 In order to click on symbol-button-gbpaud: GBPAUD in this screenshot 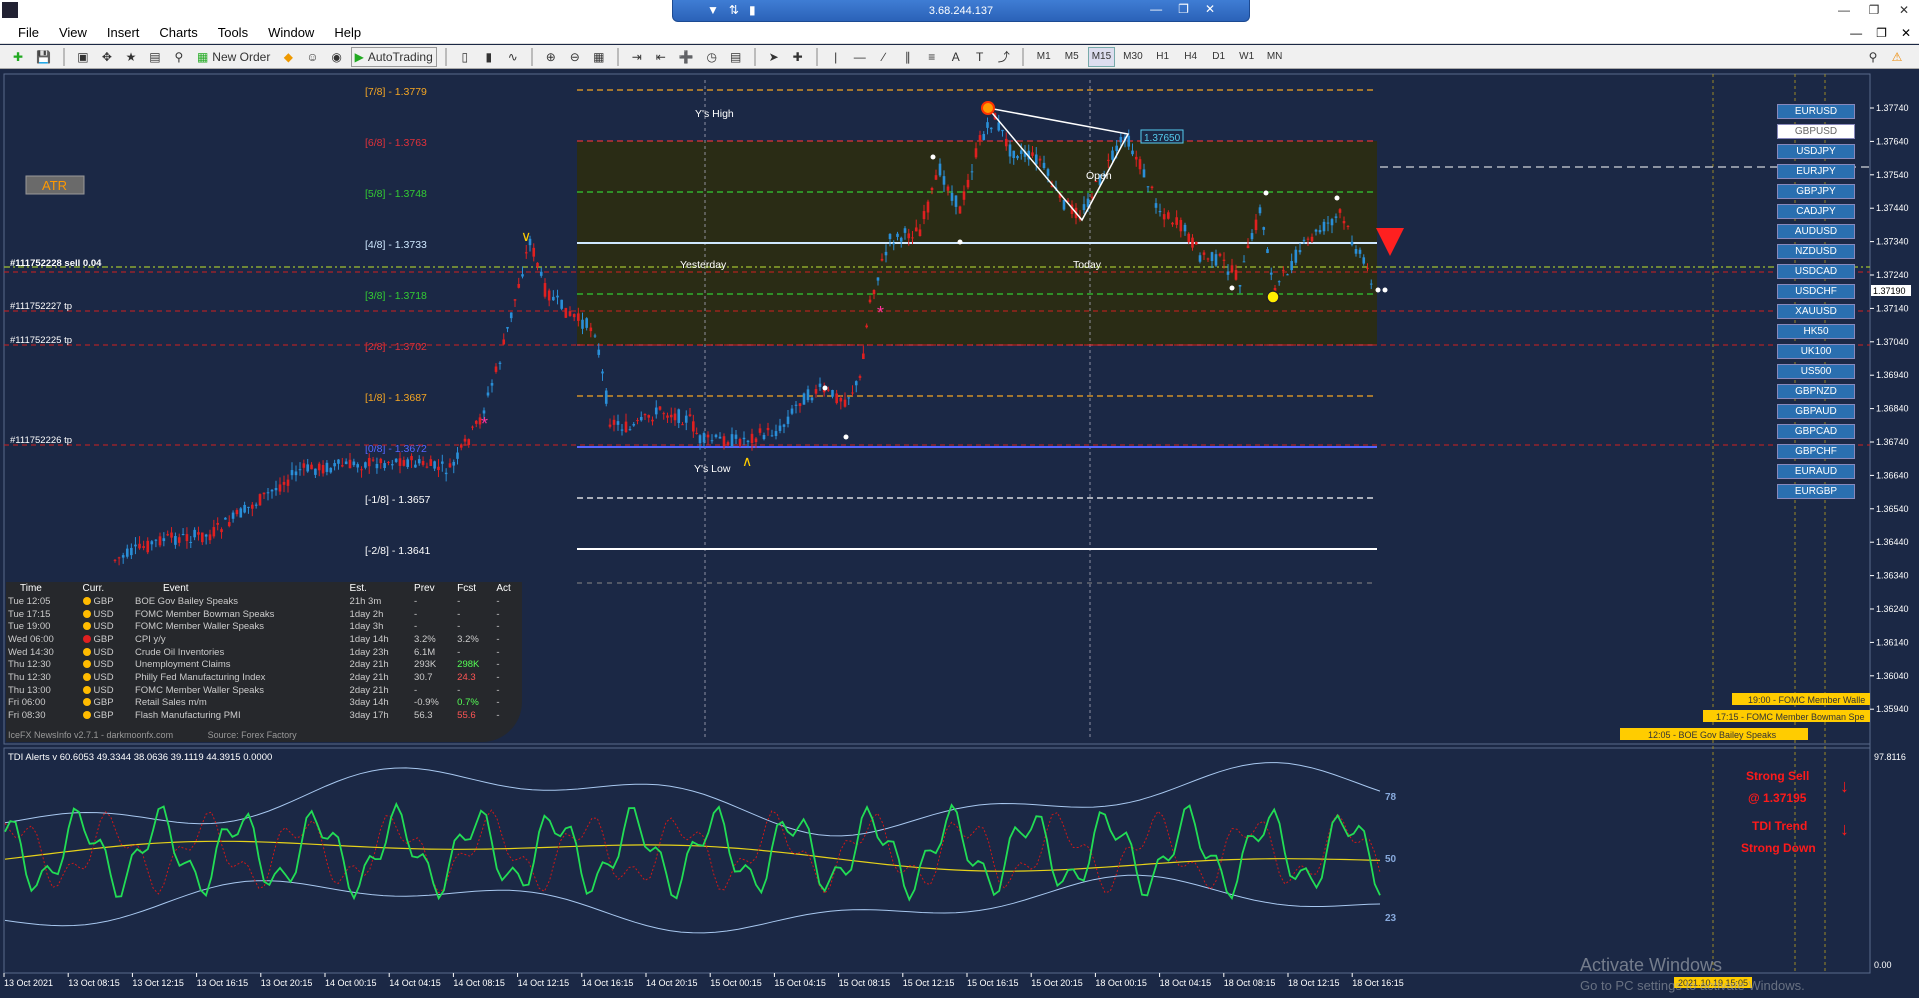, I will do `click(1816, 411)`.